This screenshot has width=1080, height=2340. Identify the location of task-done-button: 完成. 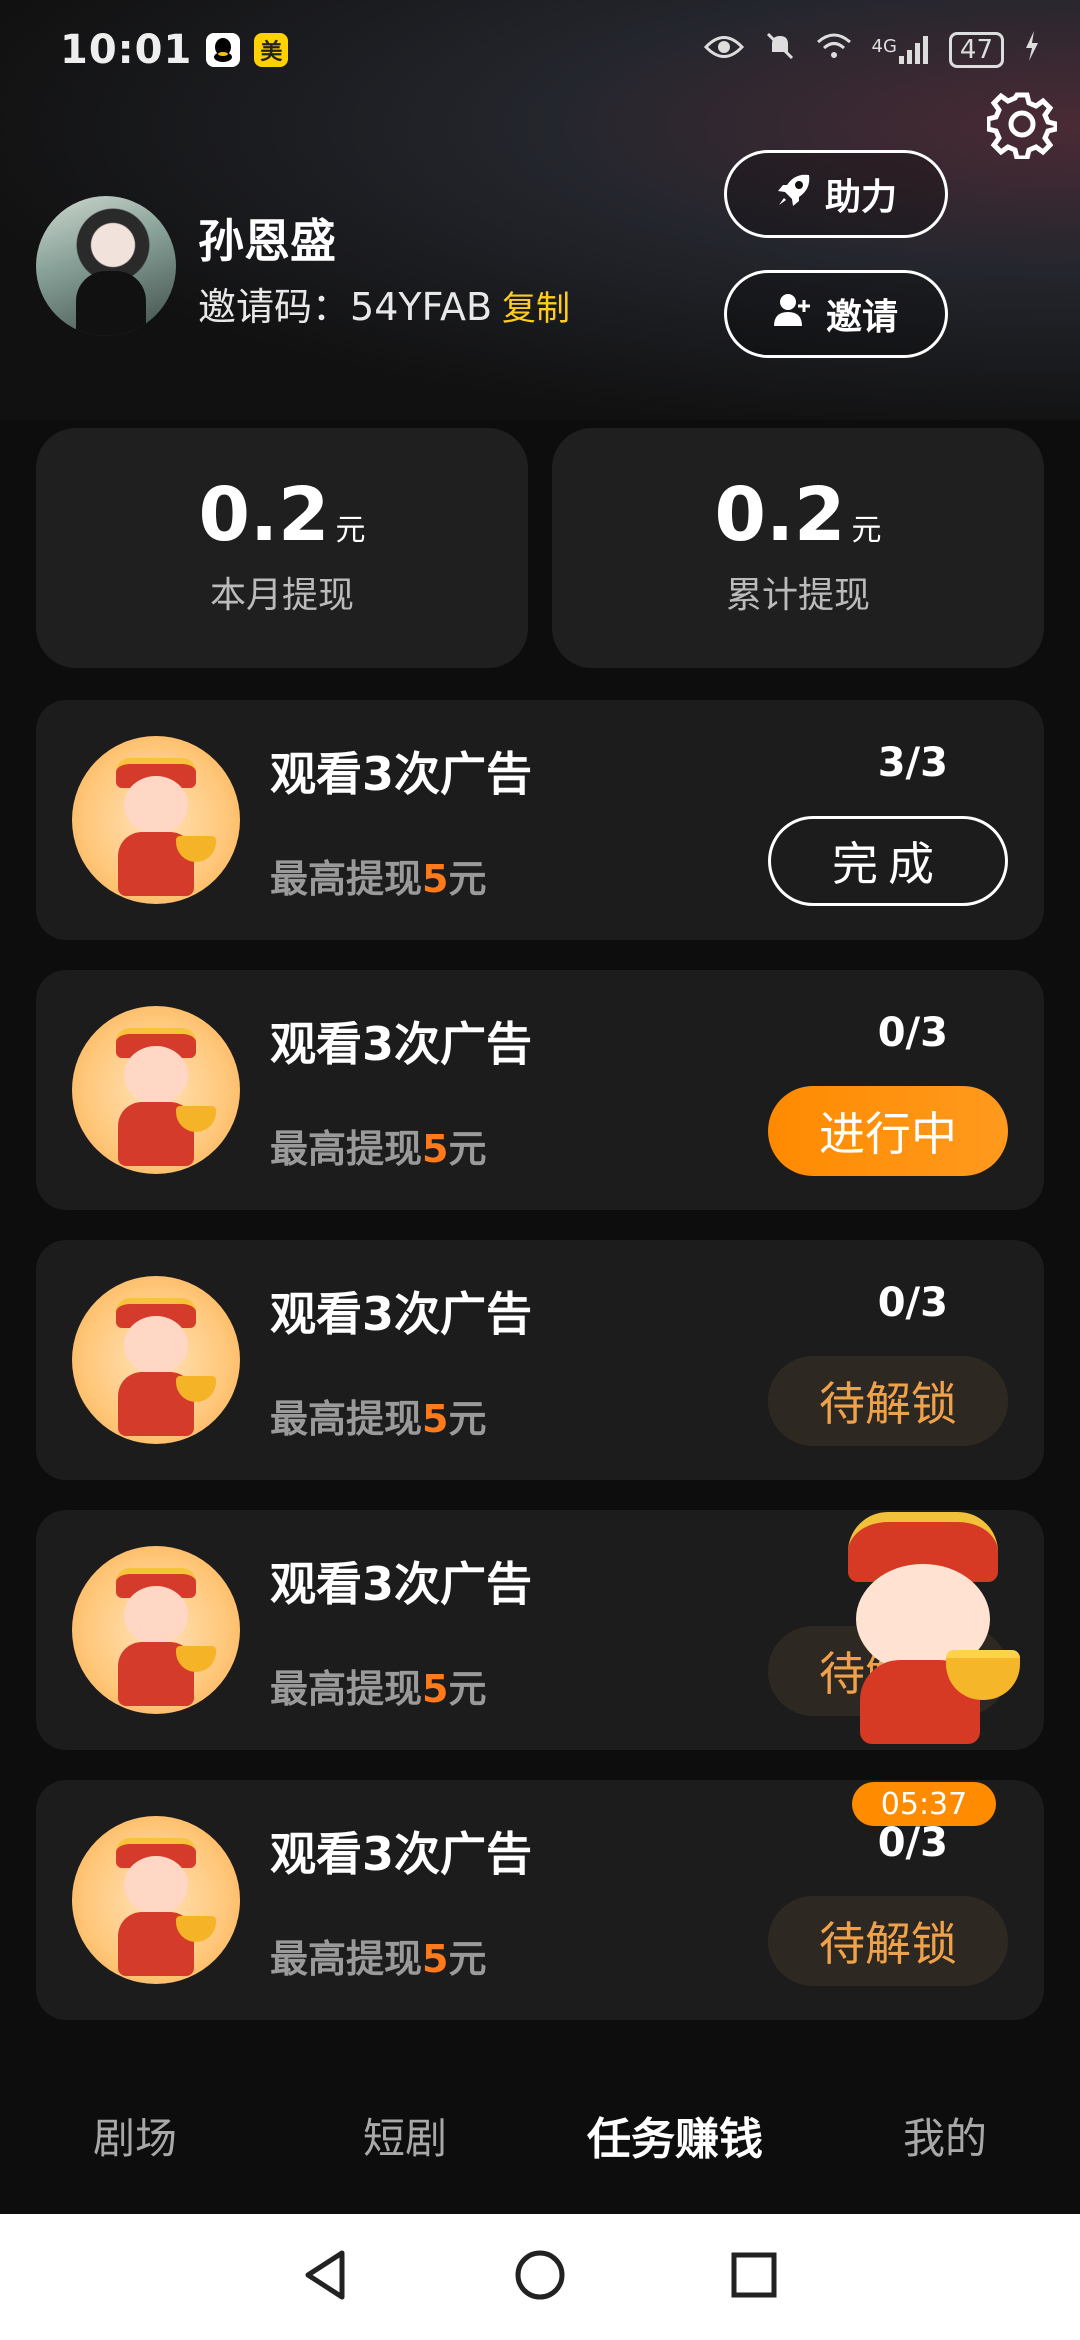
(888, 861).